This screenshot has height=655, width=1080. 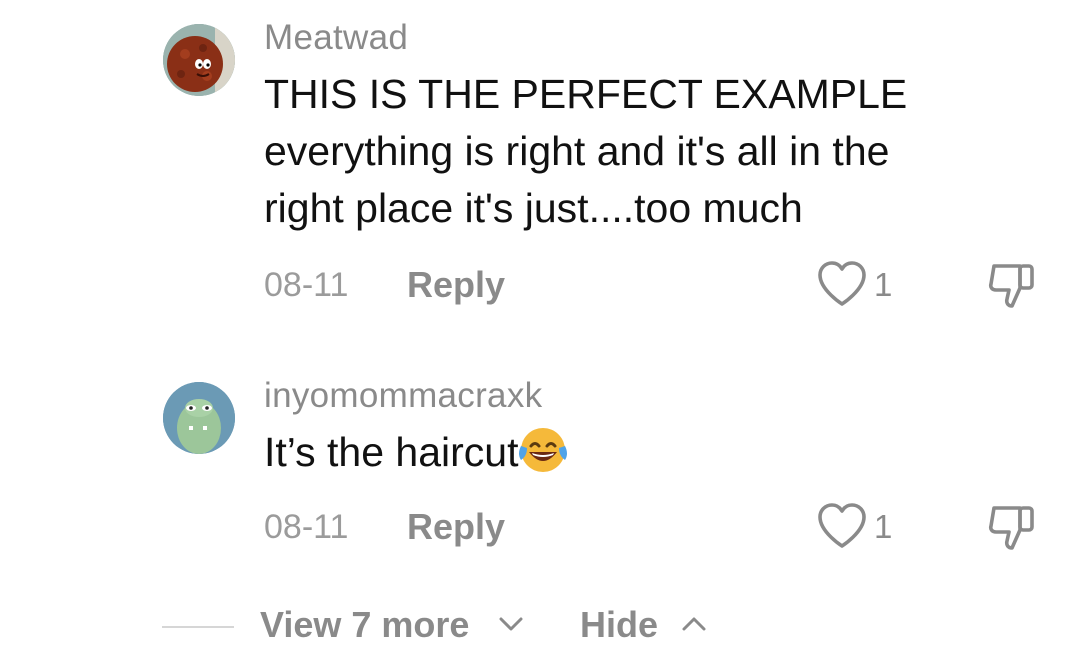 I want to click on comment-text-line: THIS IS THE PERFECT EXAMPLE, so click(x=586, y=94).